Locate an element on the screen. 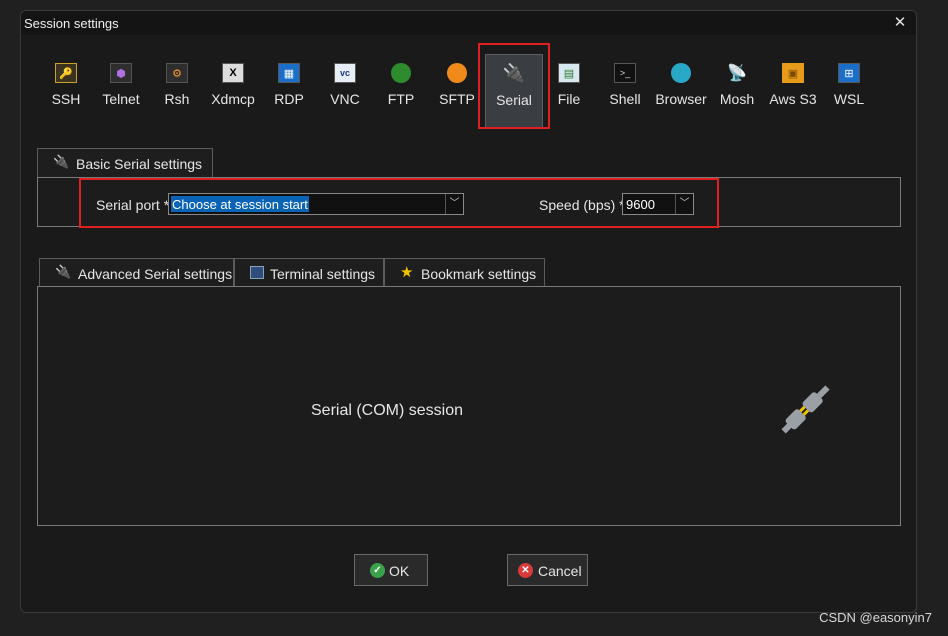 The image size is (948, 636). ok-label: OK is located at coordinates (399, 571).